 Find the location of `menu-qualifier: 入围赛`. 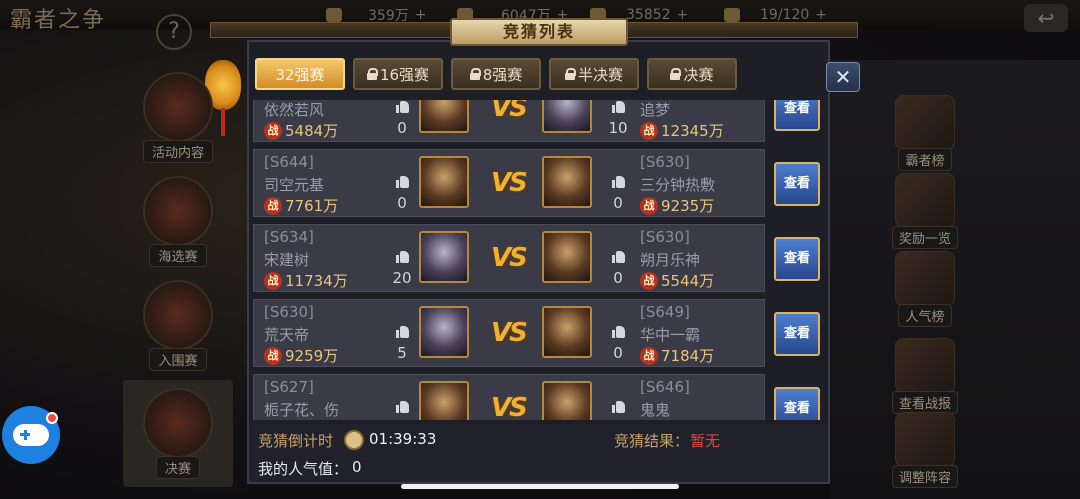

menu-qualifier: 入围赛 is located at coordinates (178, 325).